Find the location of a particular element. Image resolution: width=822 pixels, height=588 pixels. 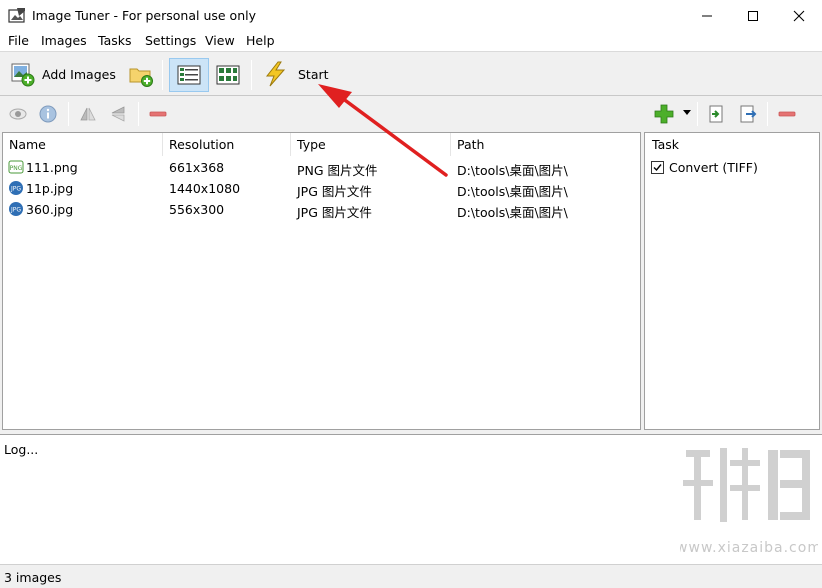

info-icon is located at coordinates (48, 114).